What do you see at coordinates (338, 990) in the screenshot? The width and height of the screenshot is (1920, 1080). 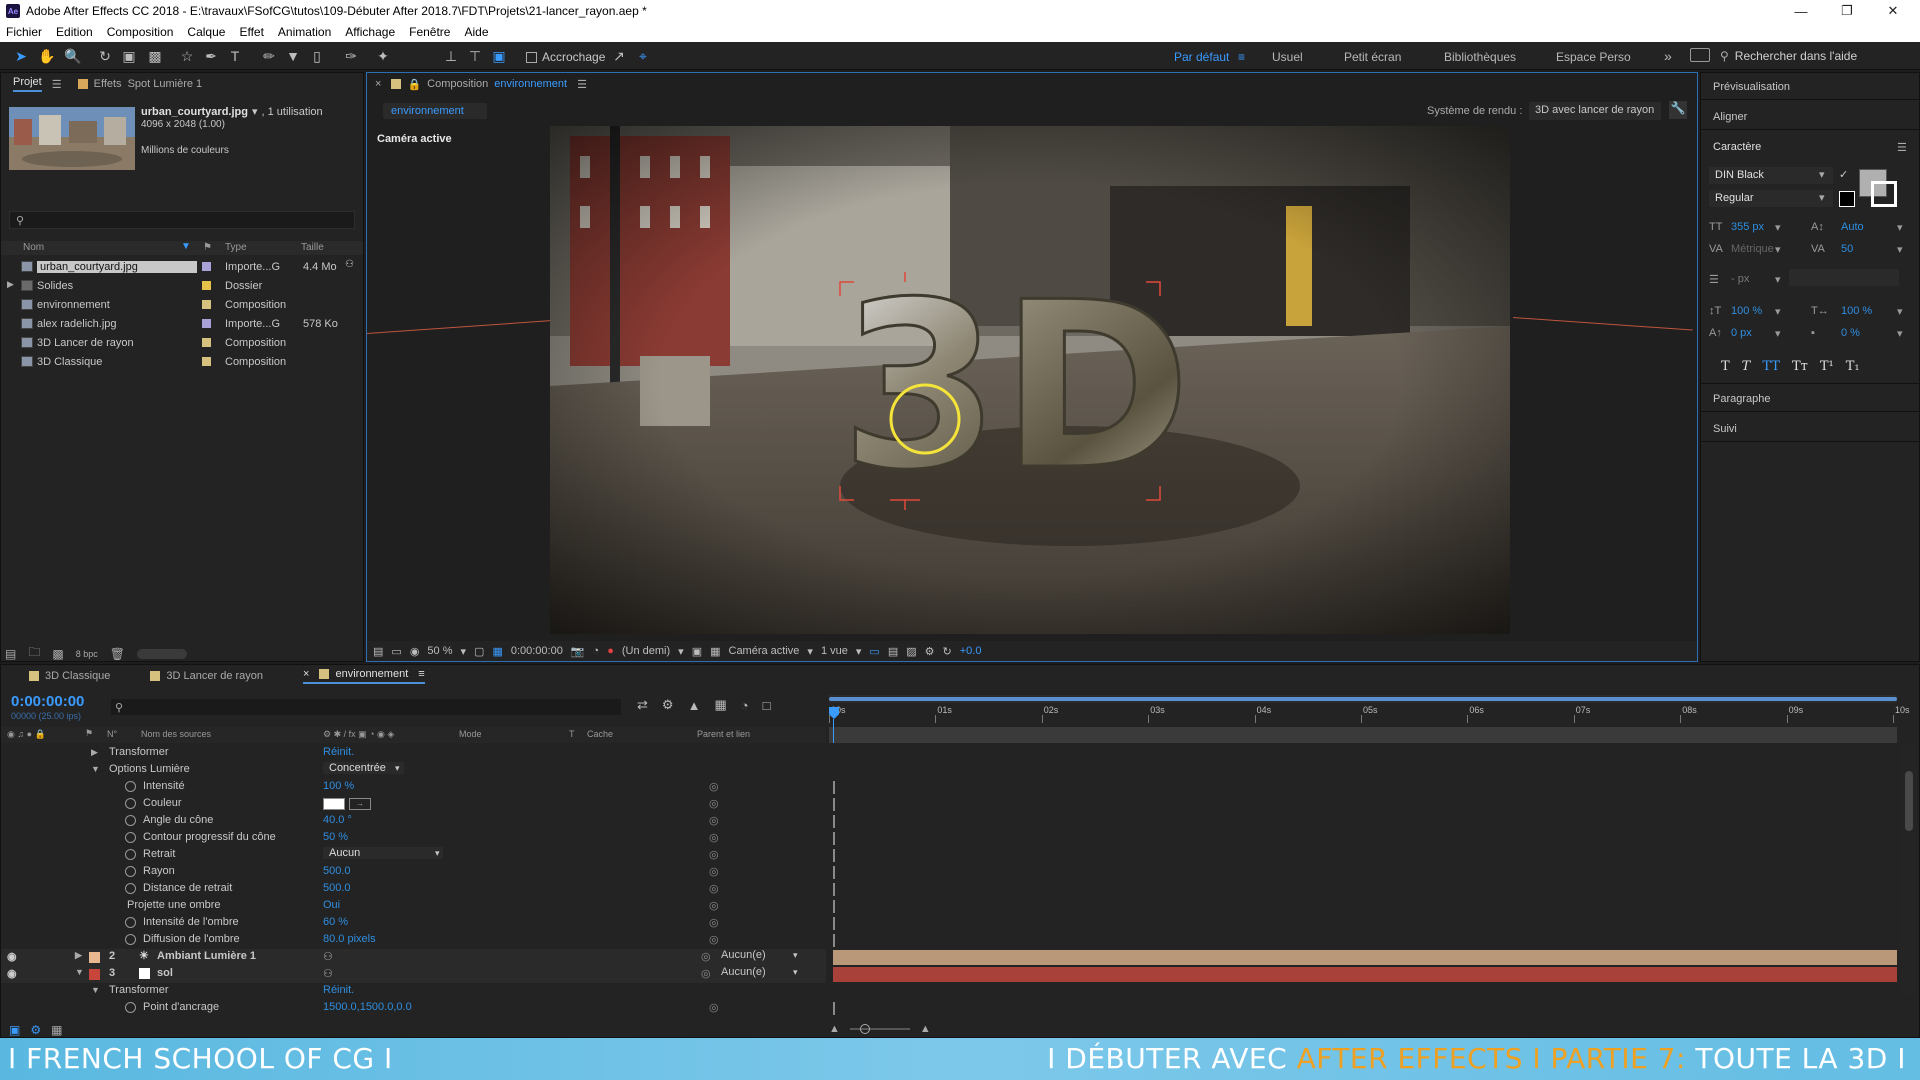 I see `reset-link: Réinit.` at bounding box center [338, 990].